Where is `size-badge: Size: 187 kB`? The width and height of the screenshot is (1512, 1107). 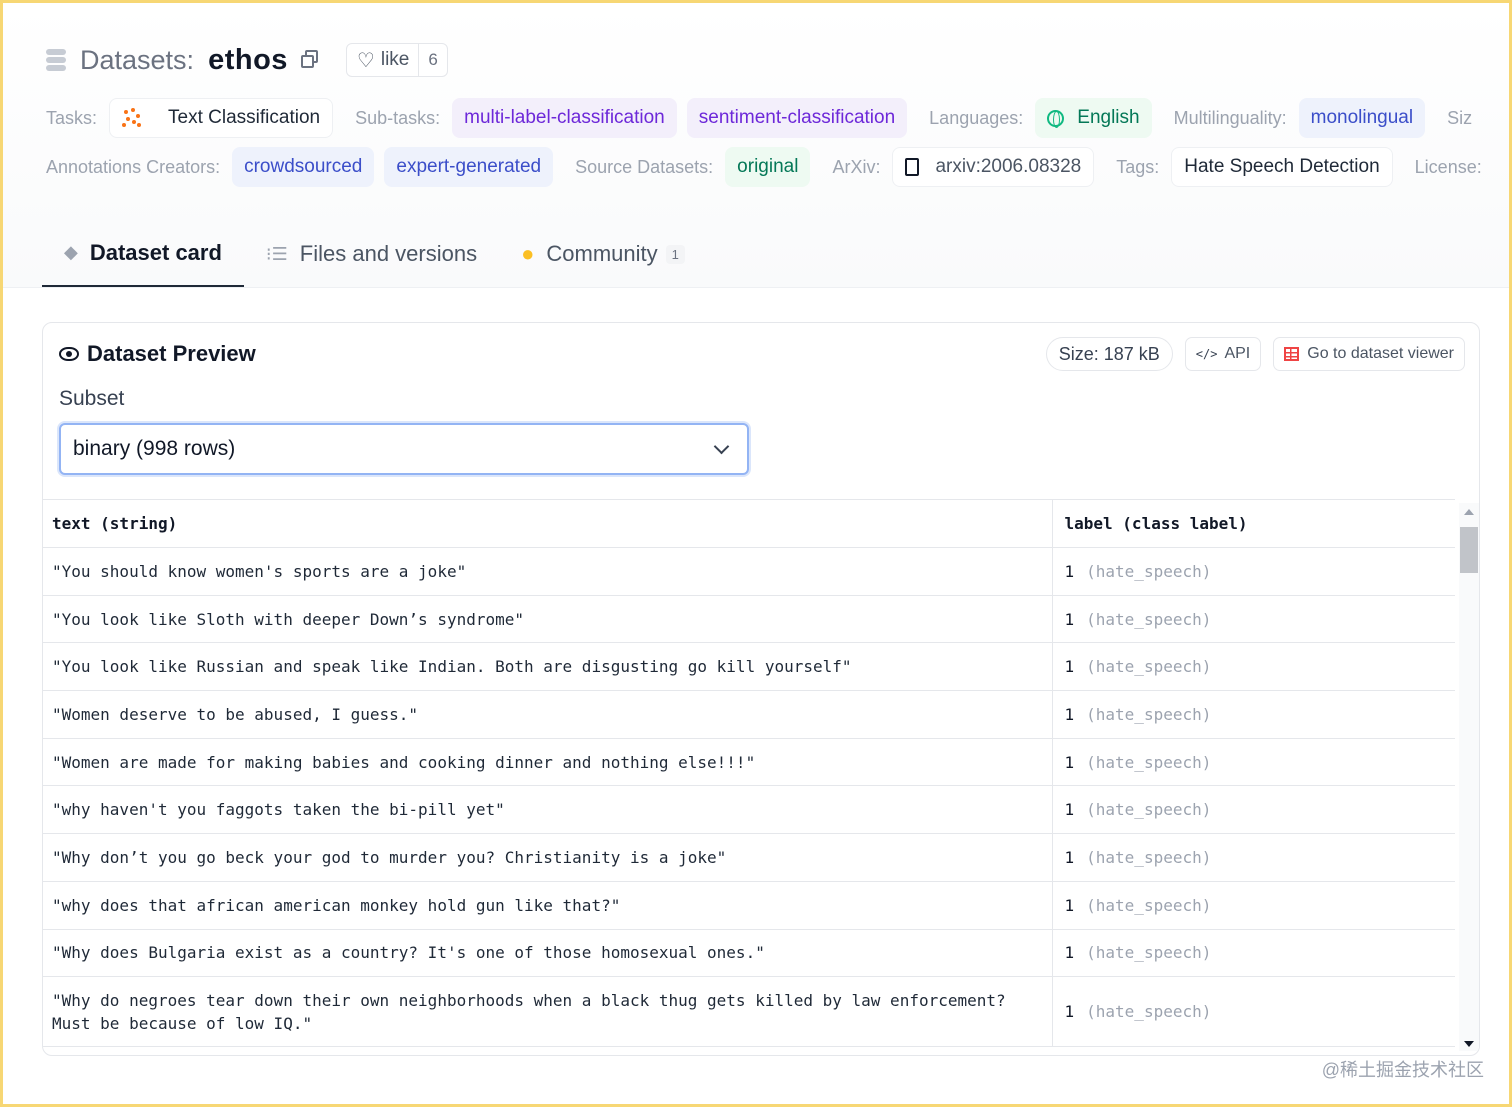
size-badge: Size: 187 kB is located at coordinates (1109, 354).